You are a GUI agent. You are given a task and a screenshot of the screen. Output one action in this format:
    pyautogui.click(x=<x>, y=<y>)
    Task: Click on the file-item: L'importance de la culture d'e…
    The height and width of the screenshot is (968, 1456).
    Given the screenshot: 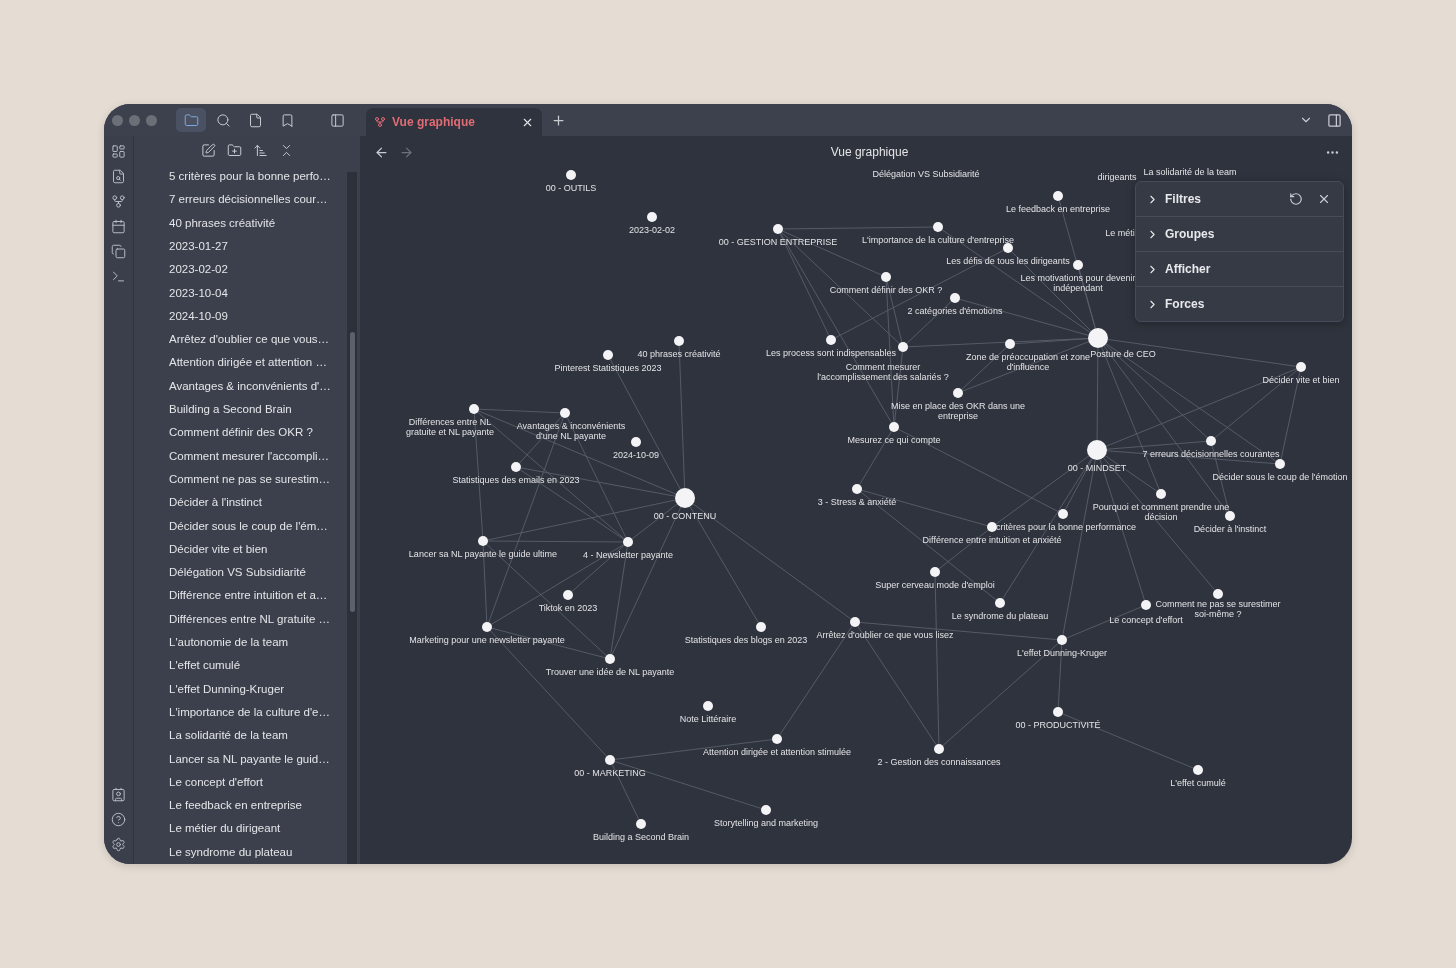 What is the action you would take?
    pyautogui.click(x=247, y=712)
    